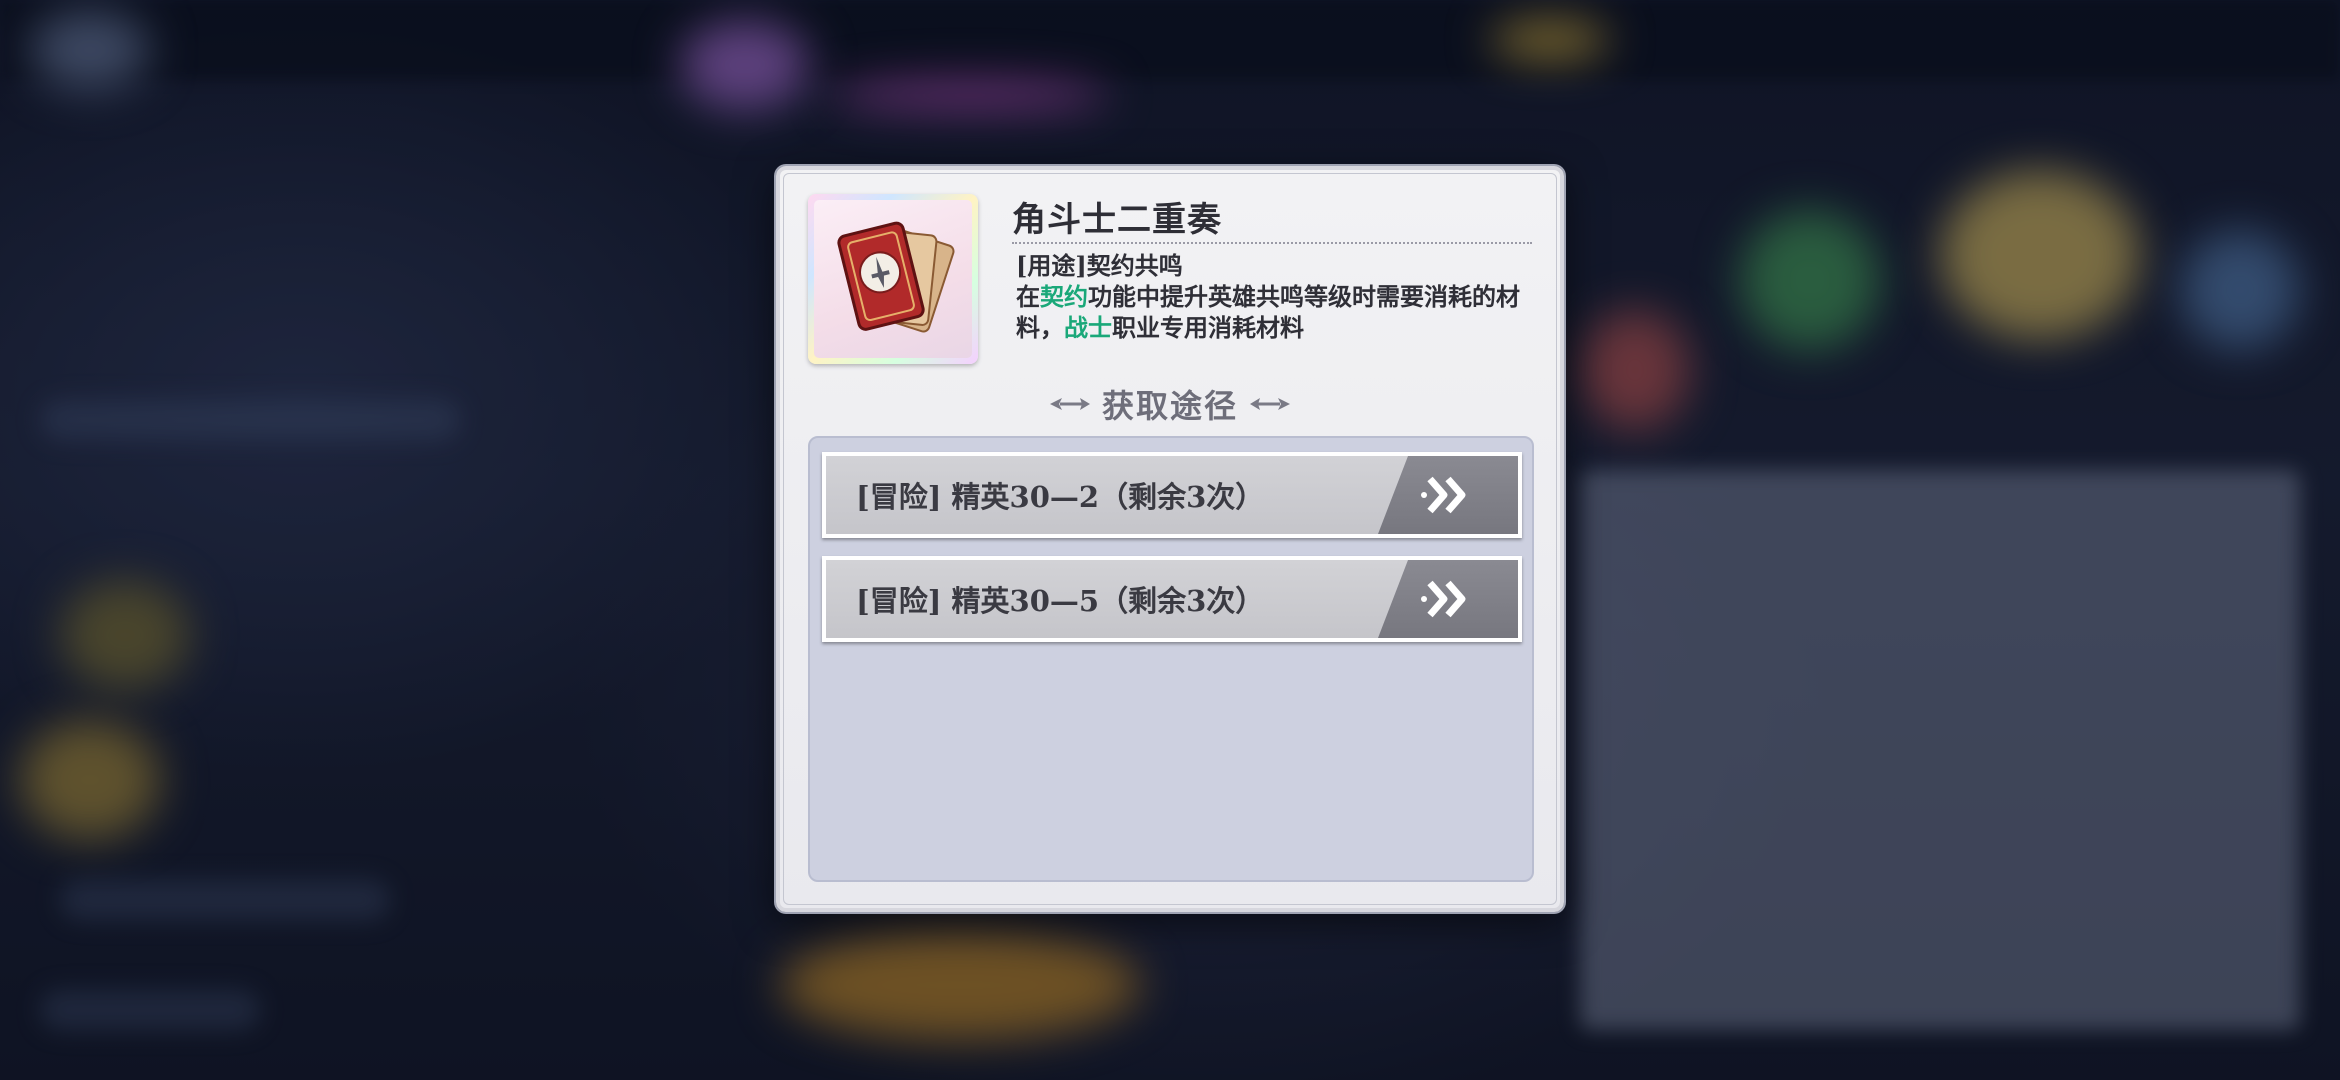  Describe the element at coordinates (1064, 296) in the screenshot. I see `desc-highlight-contract: 契约` at that location.